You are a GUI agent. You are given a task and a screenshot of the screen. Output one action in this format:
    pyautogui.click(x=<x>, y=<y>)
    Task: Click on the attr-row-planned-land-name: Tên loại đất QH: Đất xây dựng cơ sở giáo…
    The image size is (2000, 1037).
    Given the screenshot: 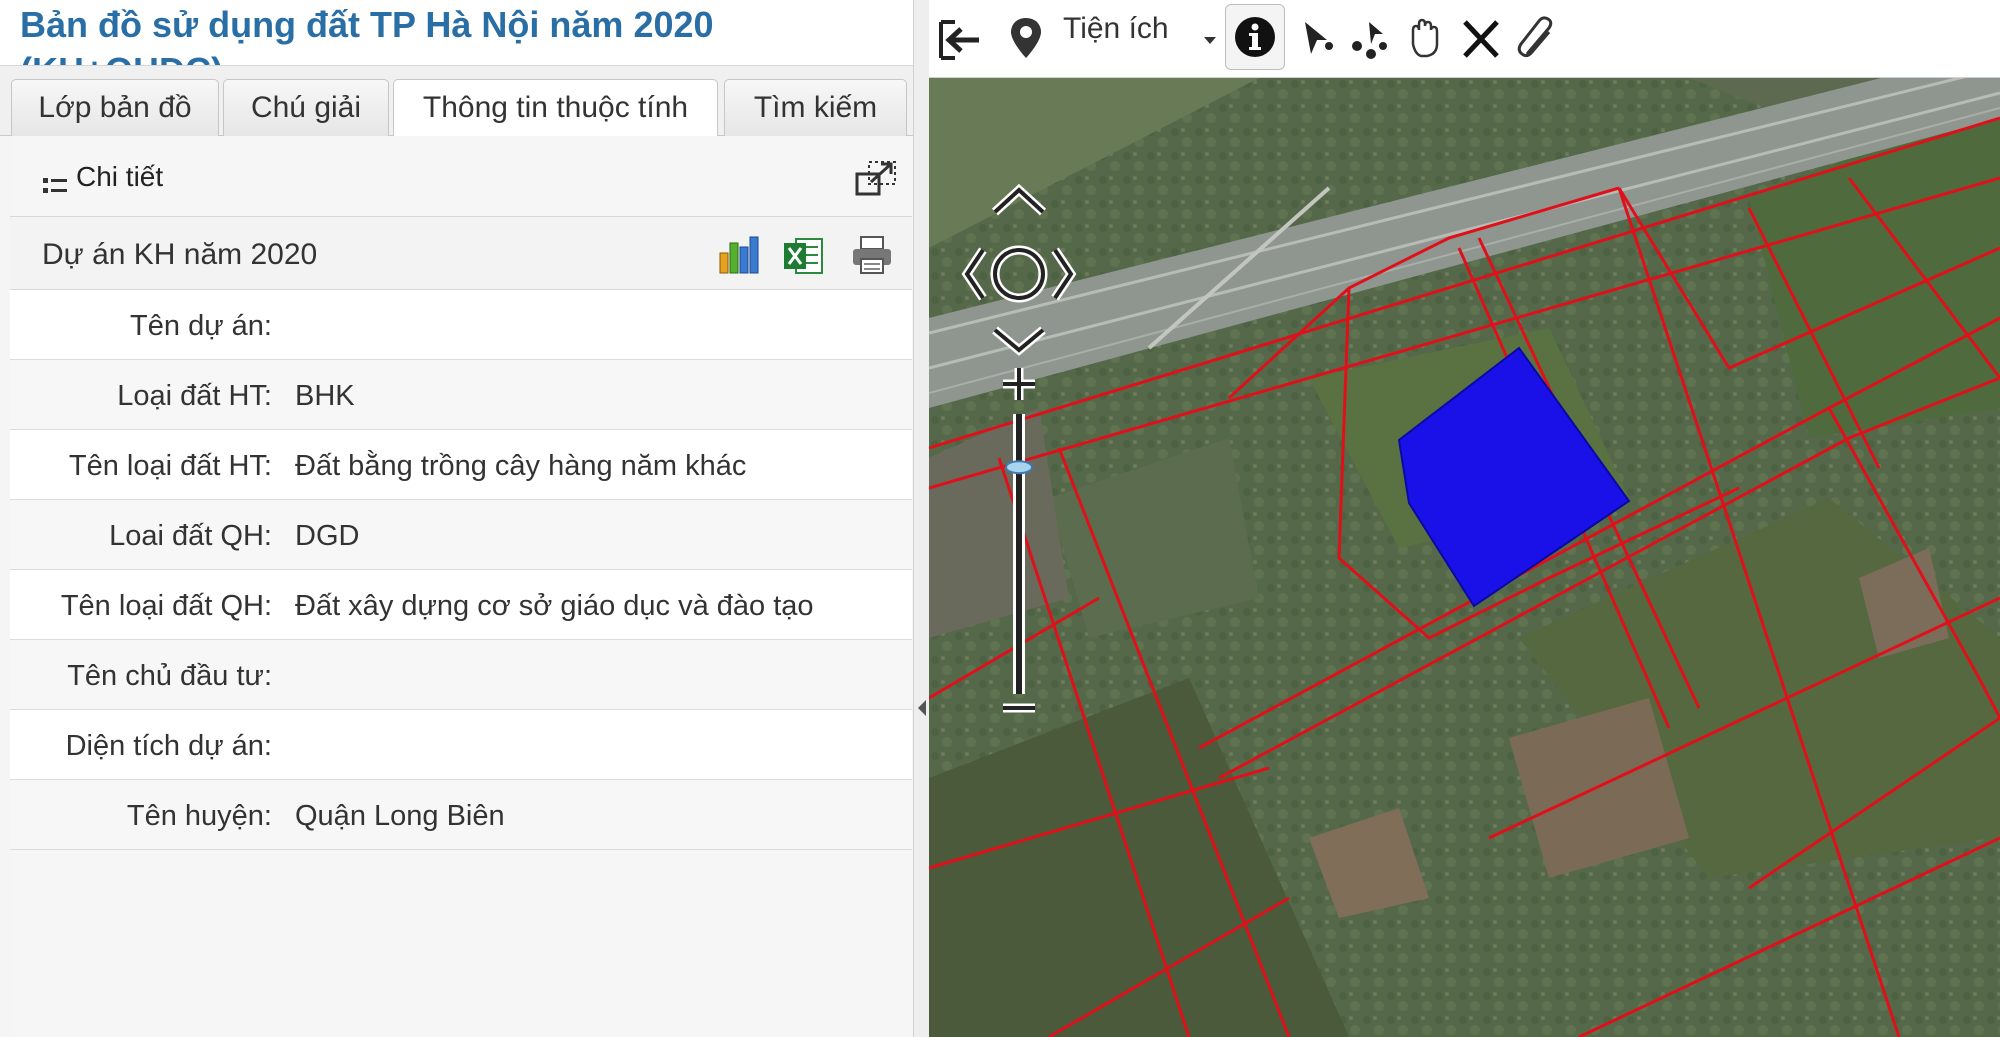 What is the action you would take?
    pyautogui.click(x=461, y=605)
    